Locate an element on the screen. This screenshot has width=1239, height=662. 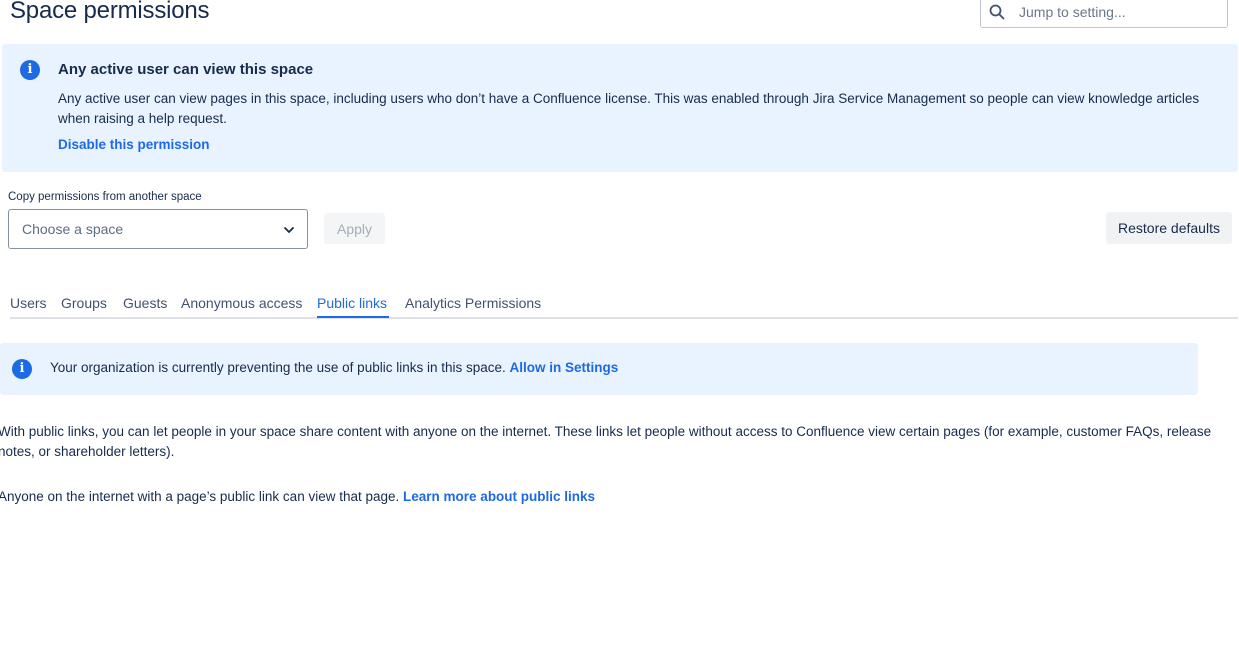
active-tab-indicator is located at coordinates (353, 317).